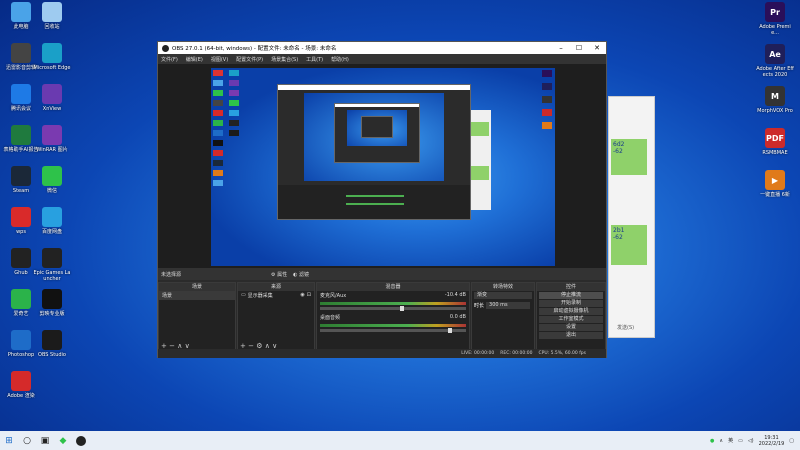 This screenshot has height=450, width=800. Describe the element at coordinates (571, 287) in the screenshot. I see `controls-title: 控件` at that location.